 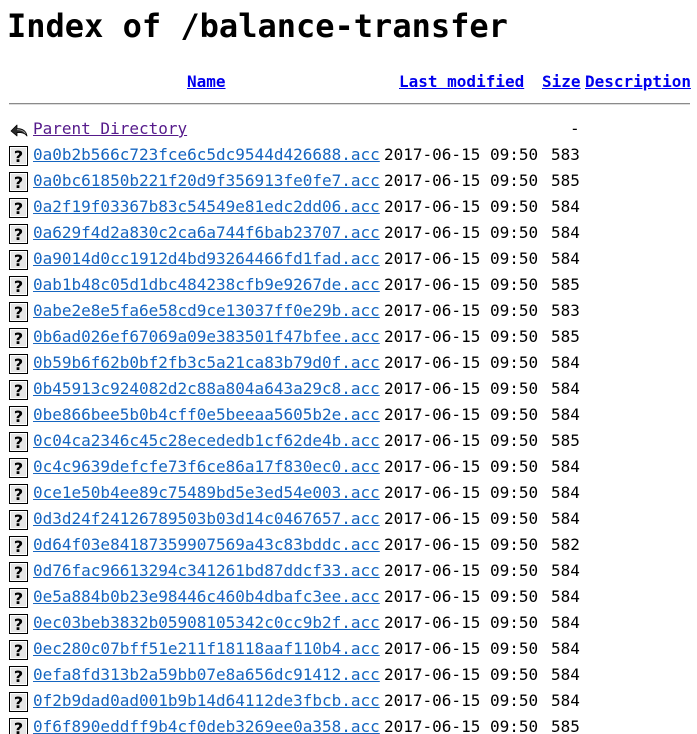 What do you see at coordinates (206, 259) in the screenshot?
I see `file-link: 0a9014d0cc1912d4bd93264466fd1fad.acc` at bounding box center [206, 259].